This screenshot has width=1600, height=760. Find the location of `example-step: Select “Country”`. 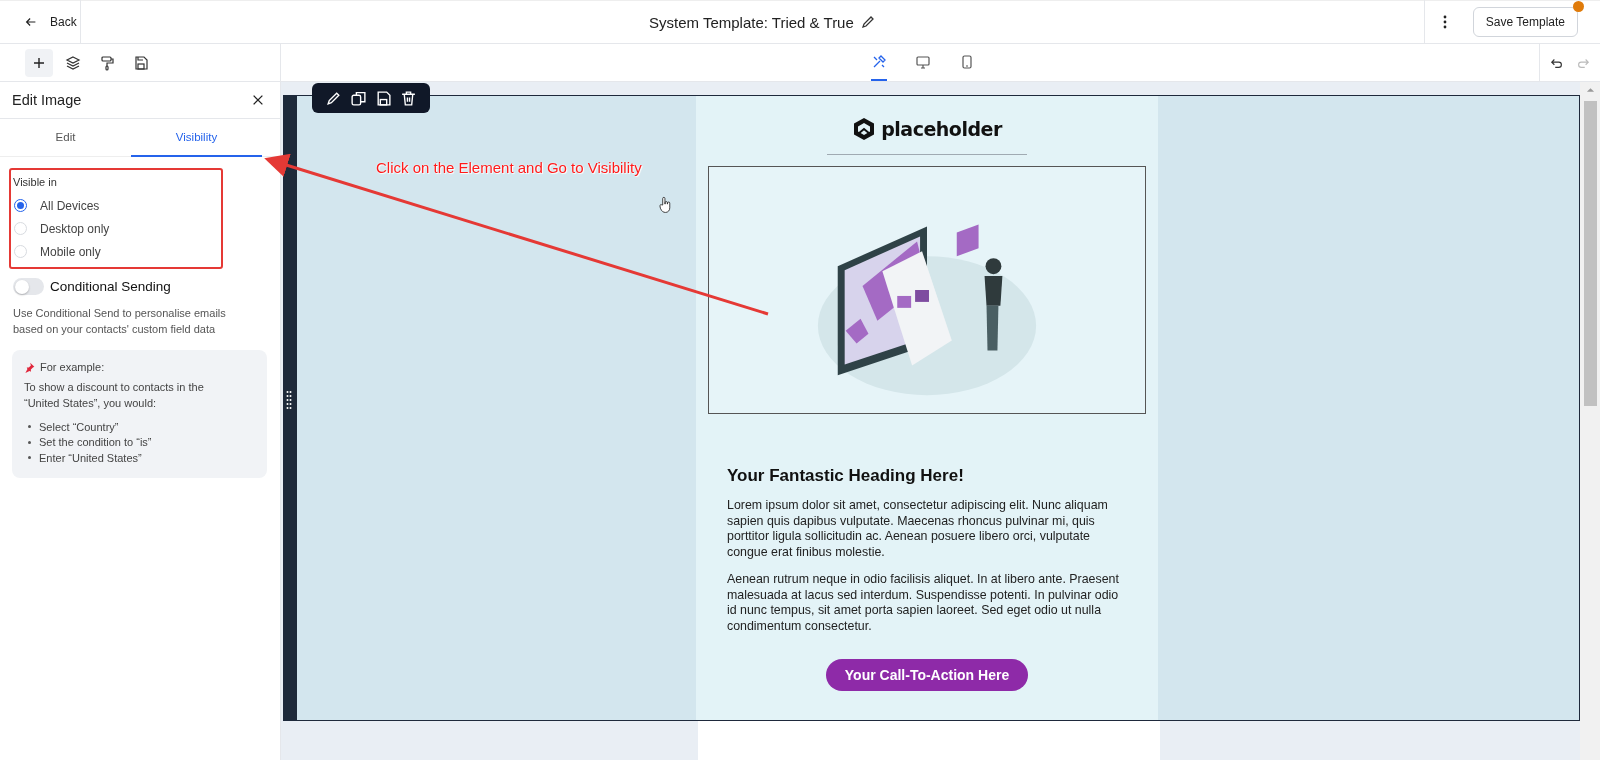

example-step: Select “Country” is located at coordinates (79, 426).